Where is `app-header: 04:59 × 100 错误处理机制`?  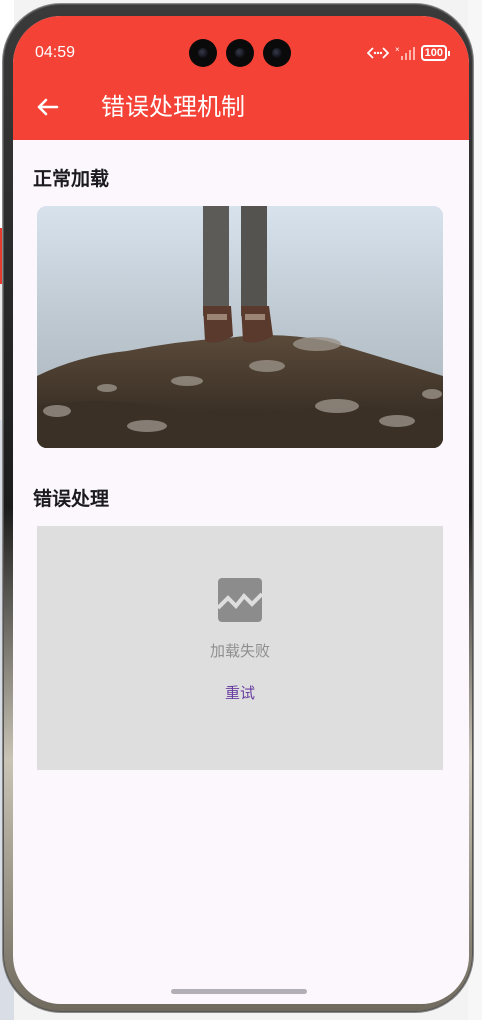 app-header: 04:59 × 100 错误处理机制 is located at coordinates (241, 78).